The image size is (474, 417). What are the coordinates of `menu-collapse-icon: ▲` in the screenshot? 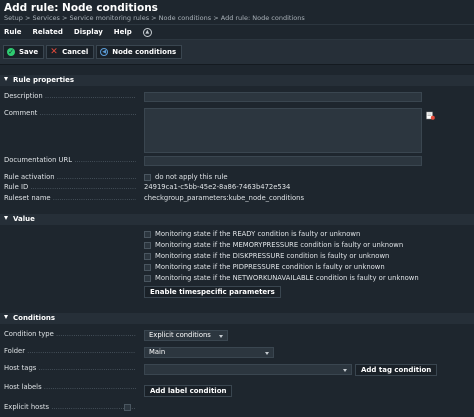 It's located at (147, 32).